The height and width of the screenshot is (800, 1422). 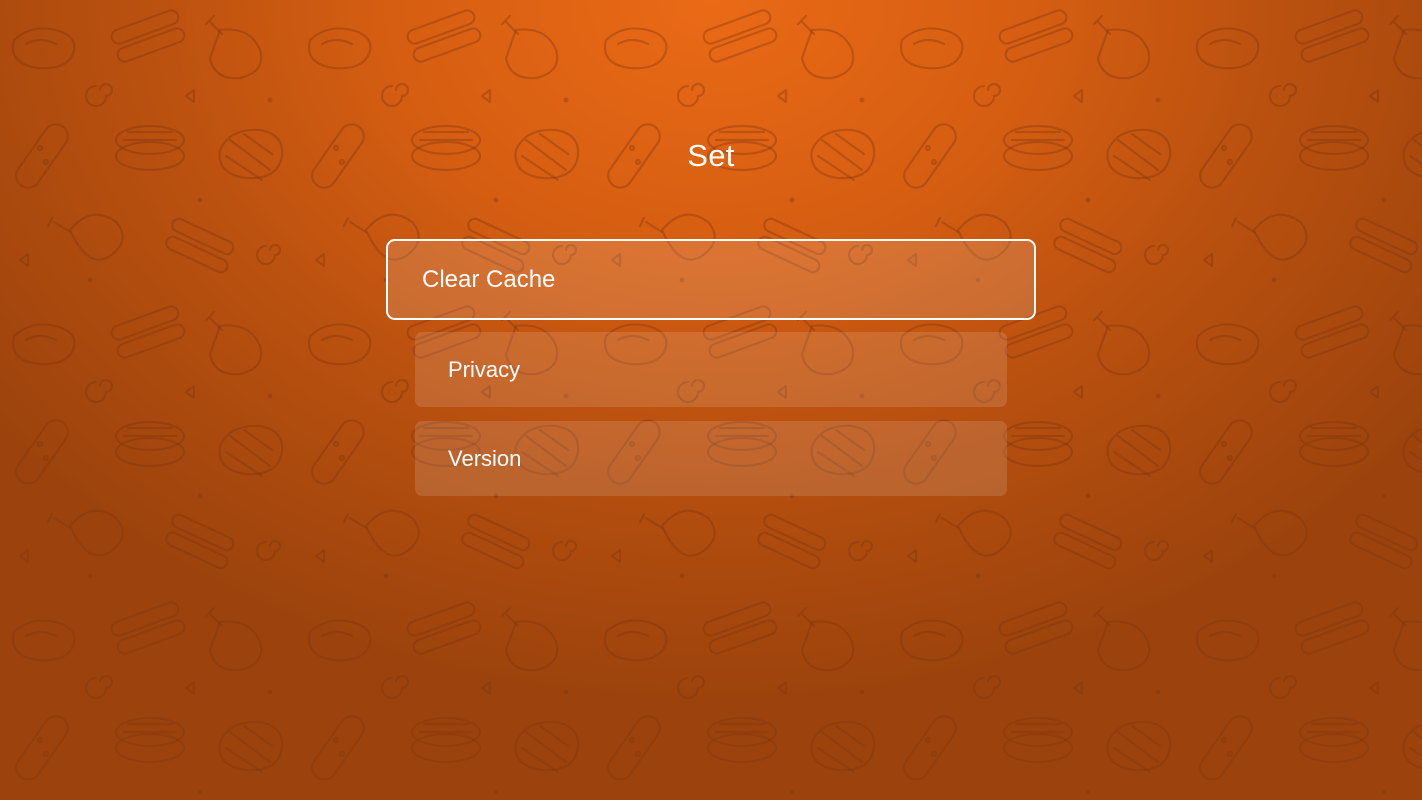 I want to click on version-button: Version, so click(x=711, y=458).